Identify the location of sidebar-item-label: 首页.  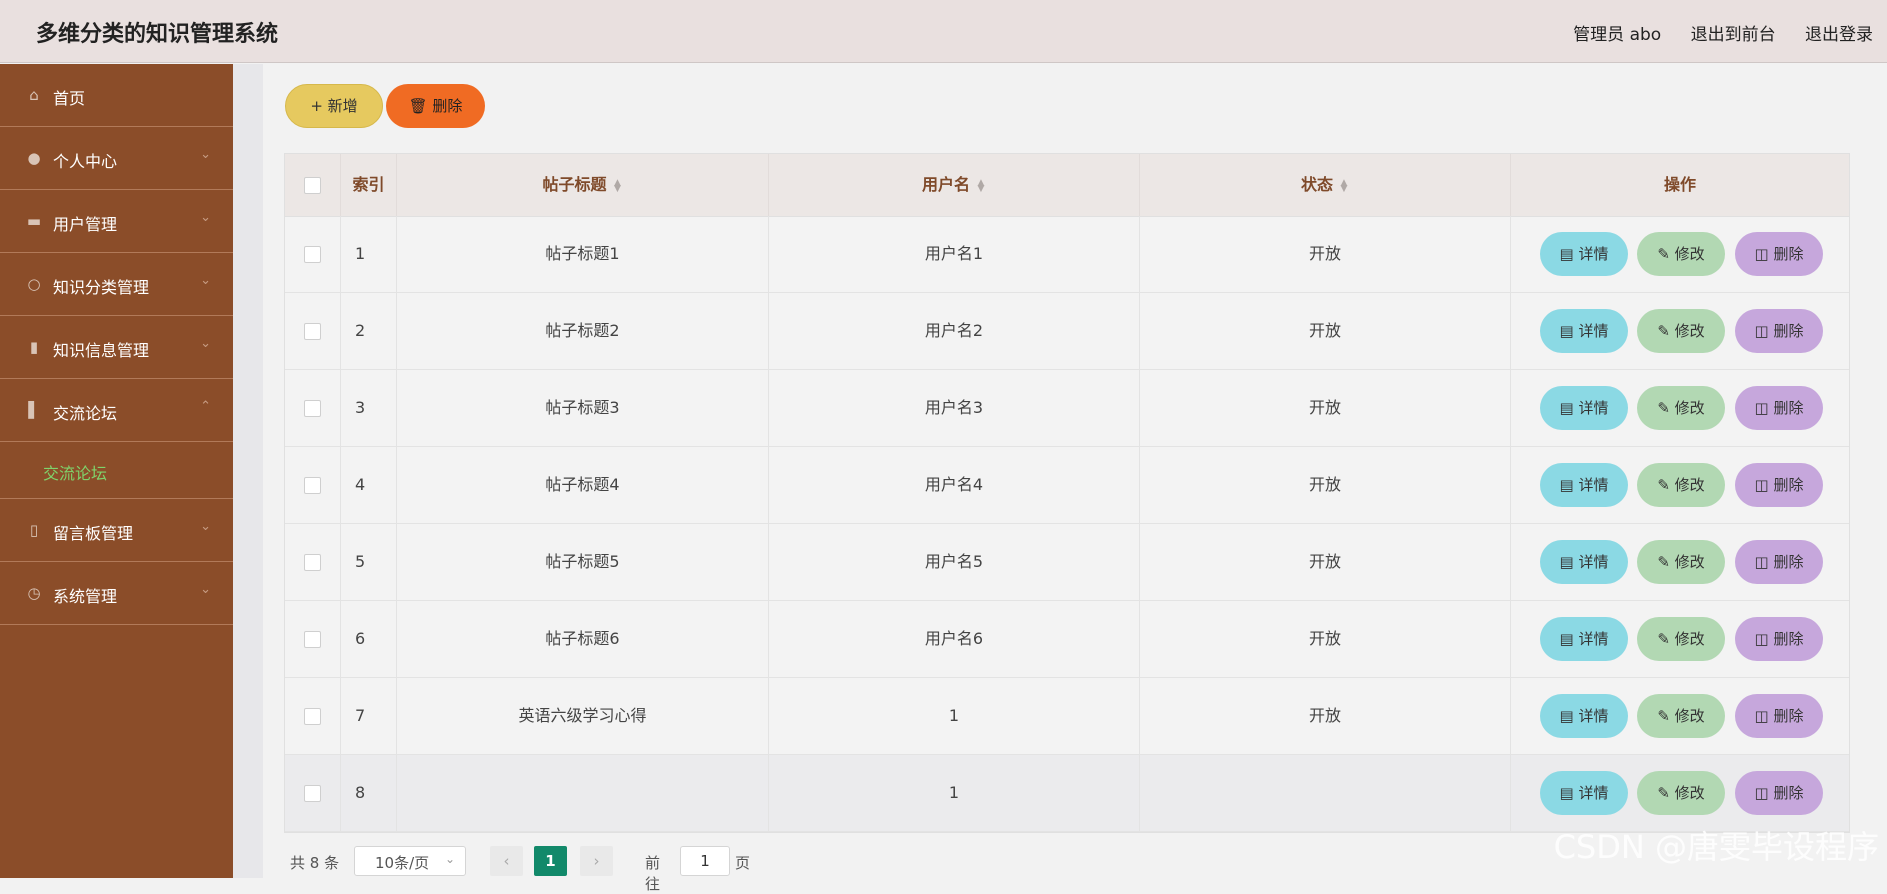
(69, 98).